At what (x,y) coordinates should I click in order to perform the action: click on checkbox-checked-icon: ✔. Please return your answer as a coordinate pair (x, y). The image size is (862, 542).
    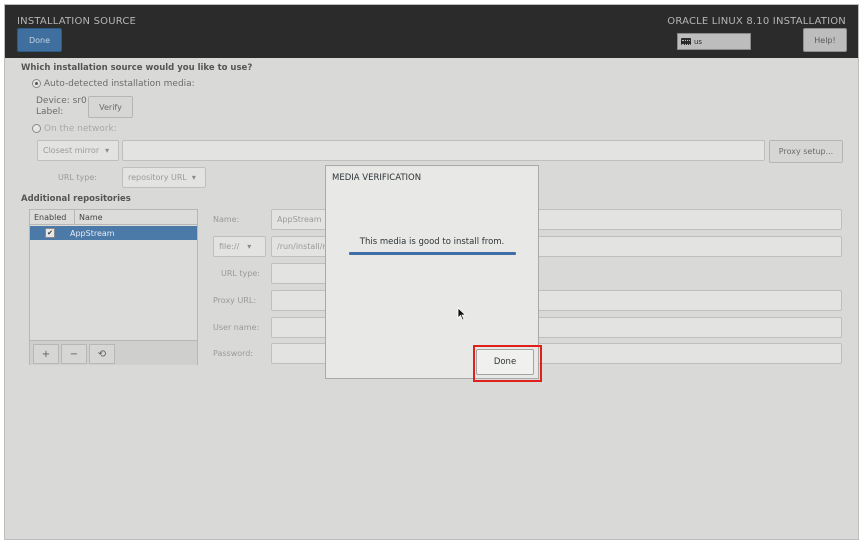
    Looking at the image, I should click on (50, 233).